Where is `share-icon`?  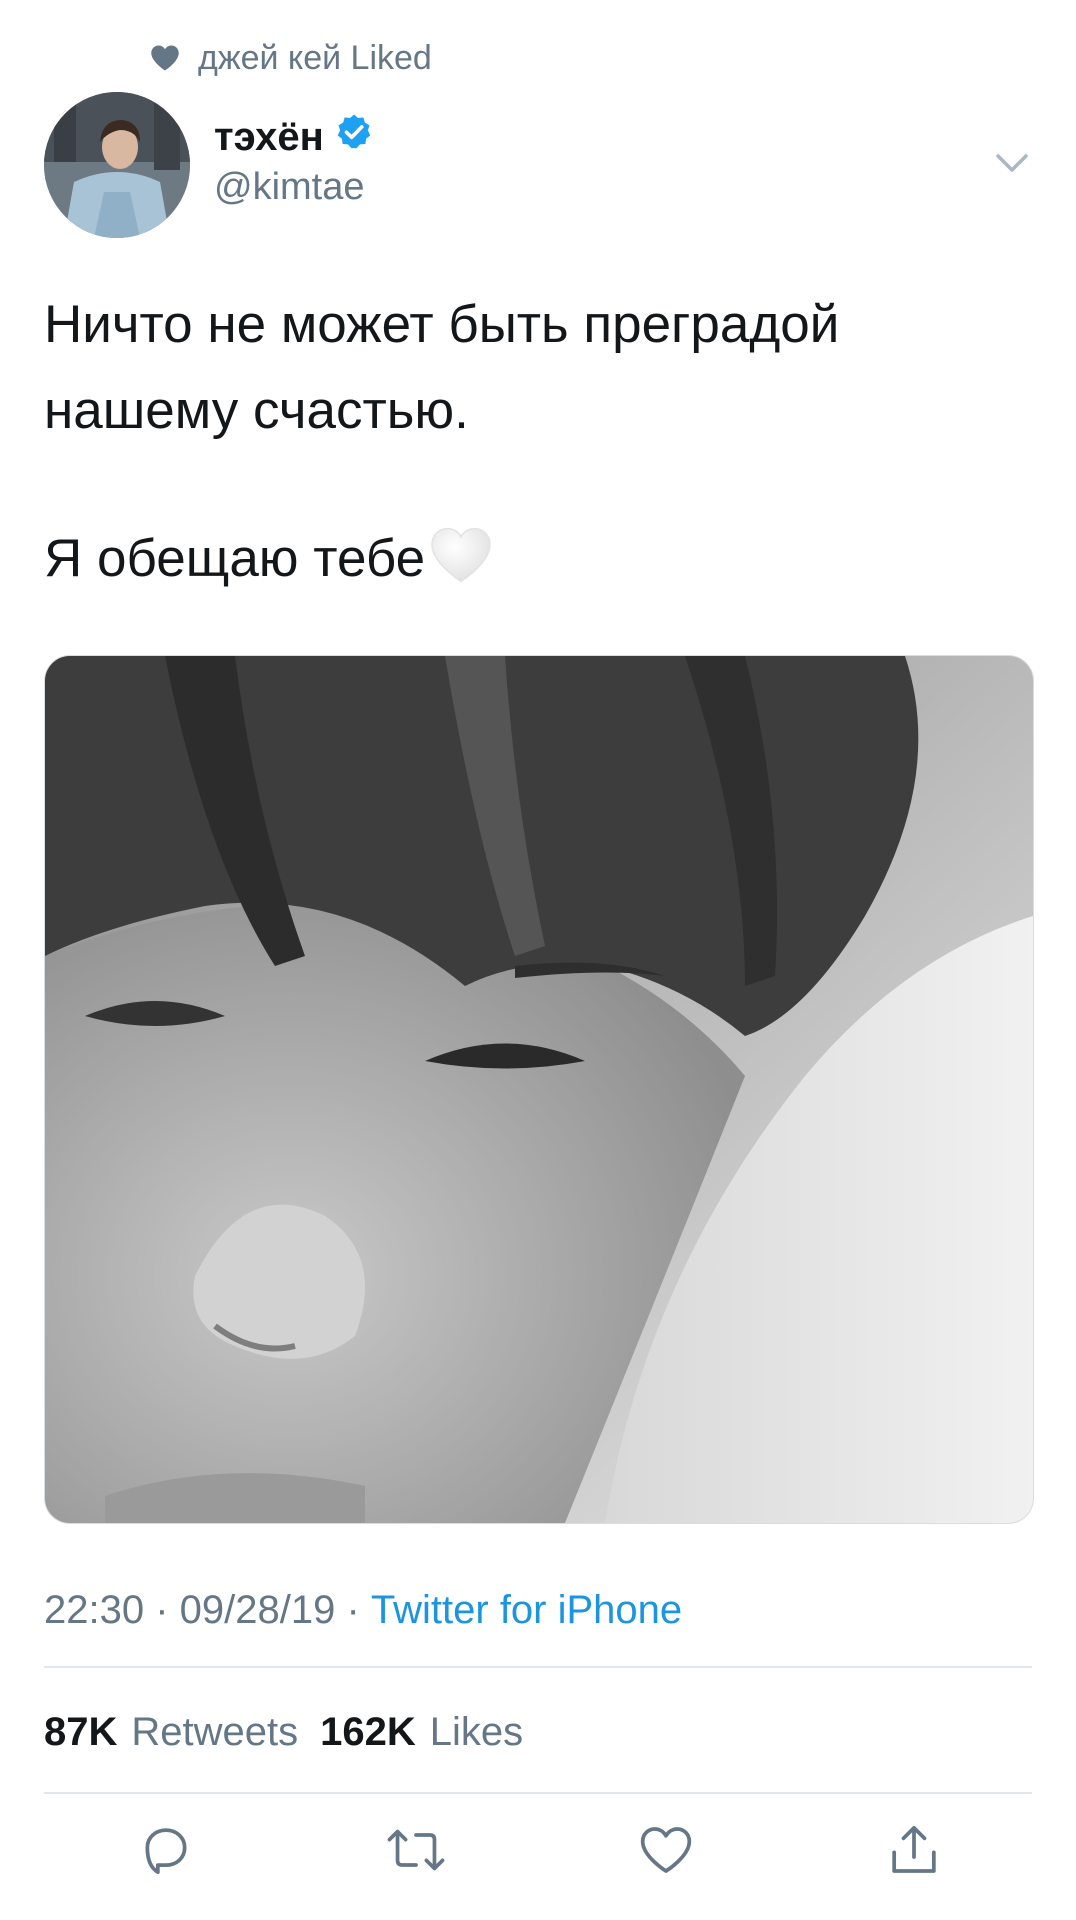
share-icon is located at coordinates (914, 1852).